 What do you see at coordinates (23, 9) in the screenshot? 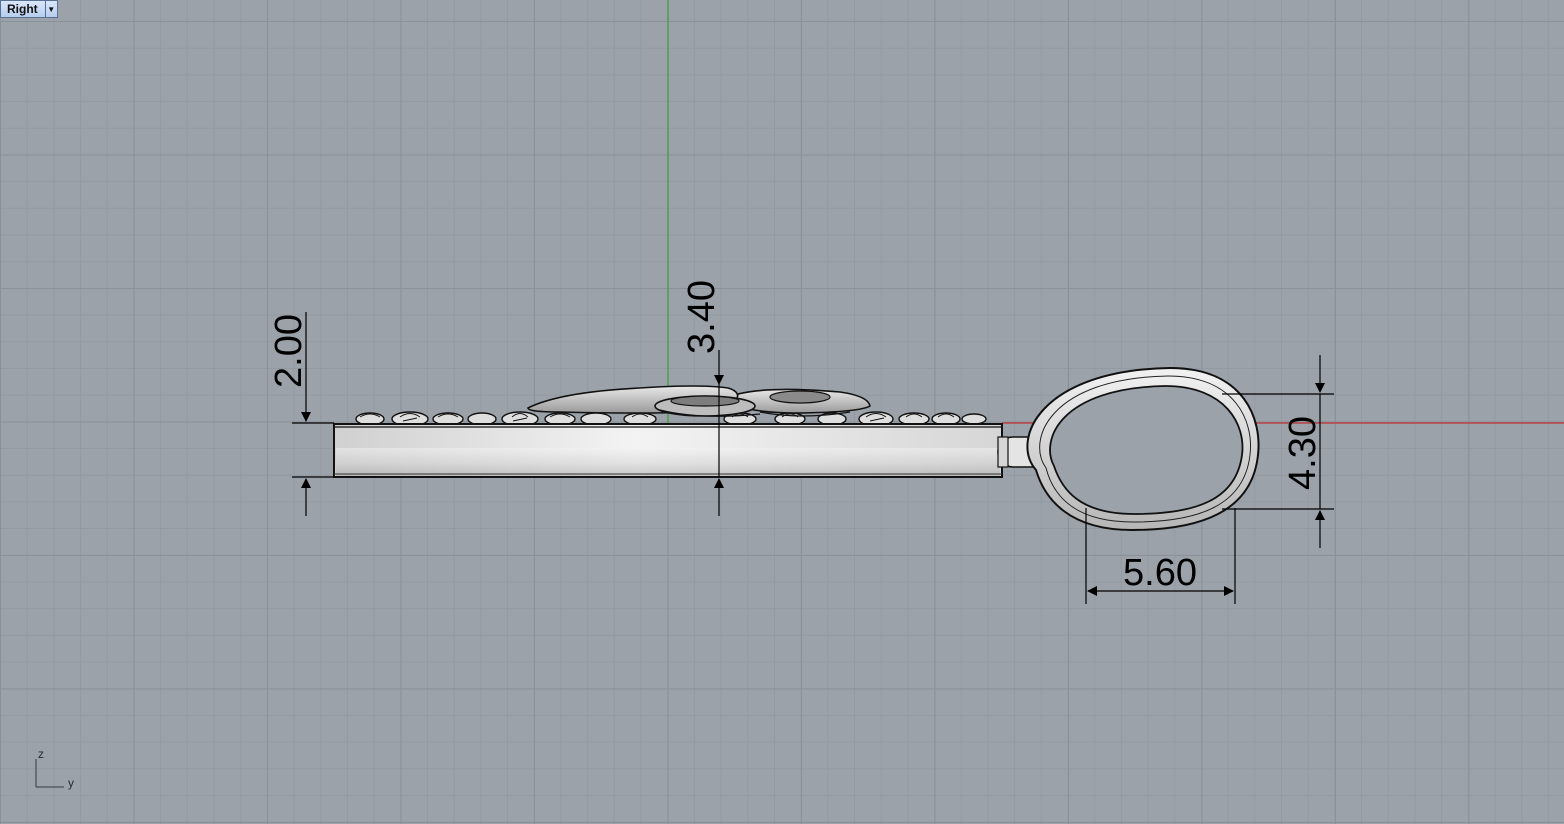
I see `viewport-name: Right` at bounding box center [23, 9].